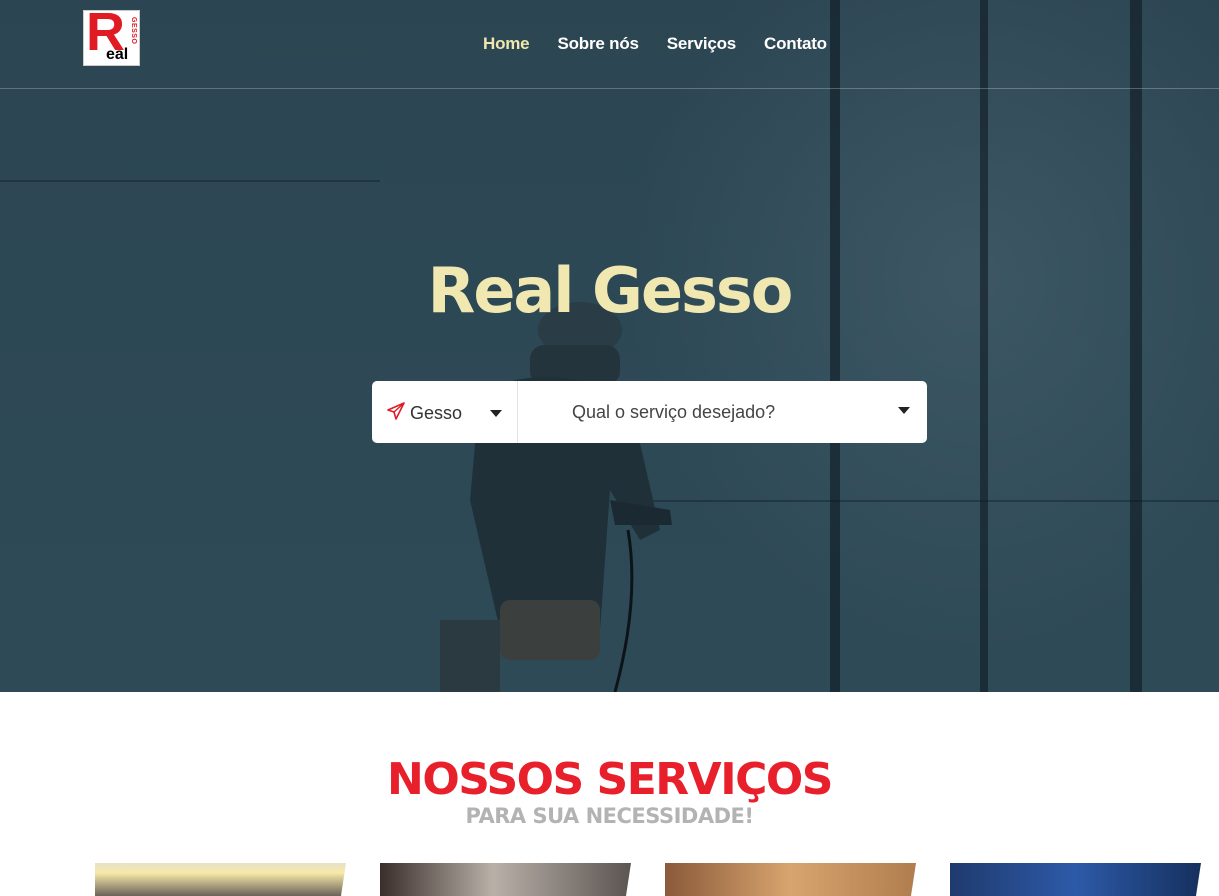 The height and width of the screenshot is (896, 1219). I want to click on worker-silhouette, so click(556, 497).